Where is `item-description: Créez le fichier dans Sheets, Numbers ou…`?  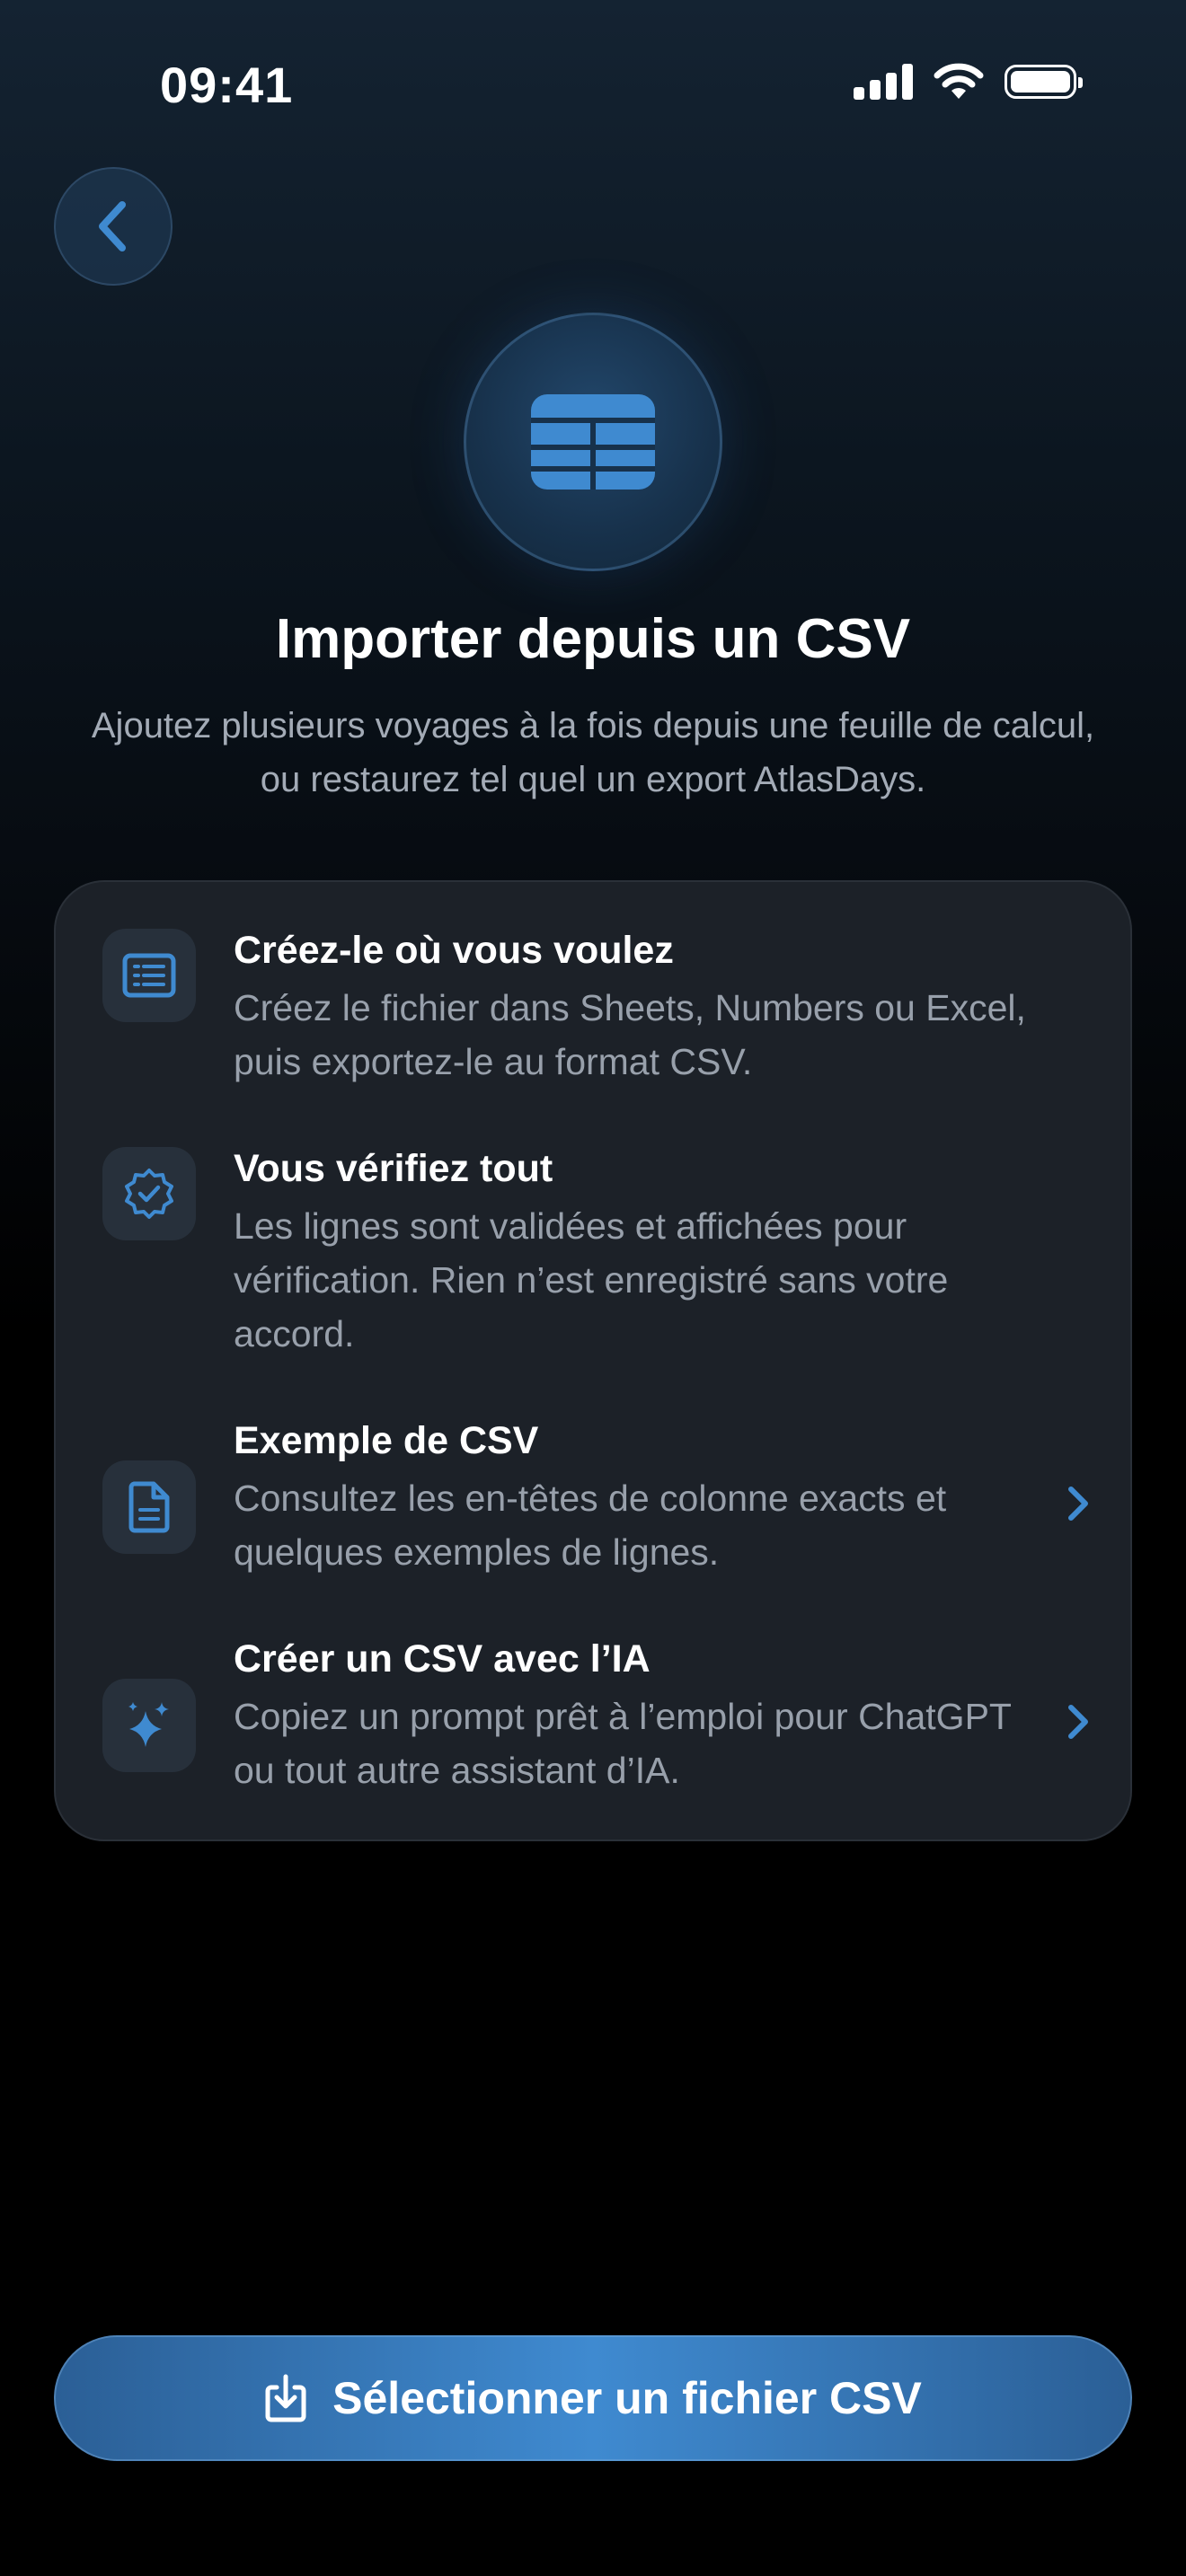
item-description: Créez le fichier dans Sheets, Numbers ou… is located at coordinates (630, 1034).